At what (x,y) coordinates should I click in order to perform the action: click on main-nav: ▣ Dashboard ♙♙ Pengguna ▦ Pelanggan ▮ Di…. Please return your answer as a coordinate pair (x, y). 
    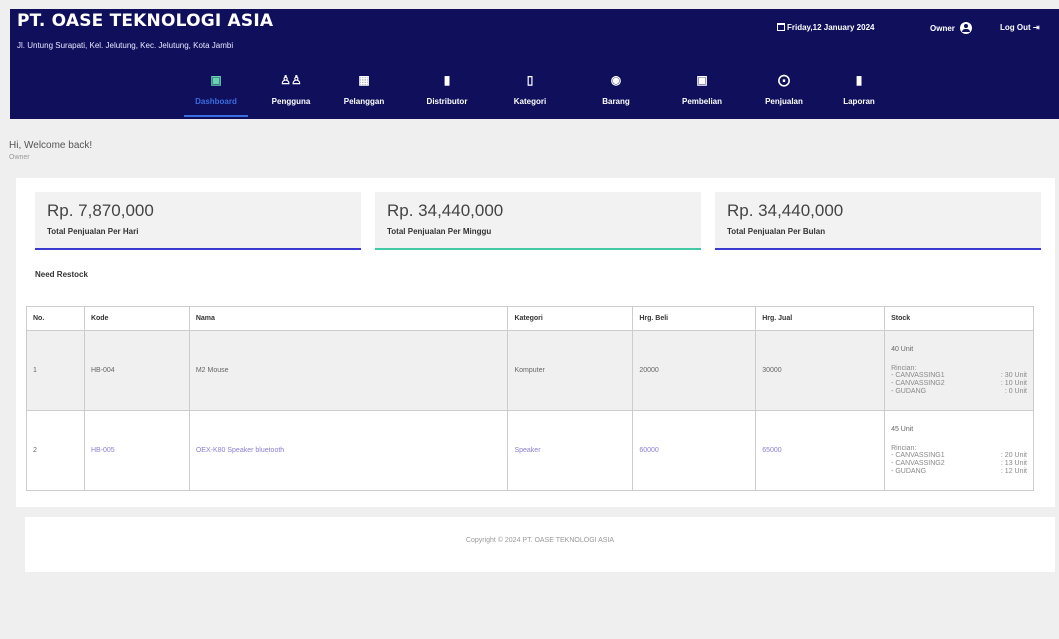
    Looking at the image, I should click on (534, 90).